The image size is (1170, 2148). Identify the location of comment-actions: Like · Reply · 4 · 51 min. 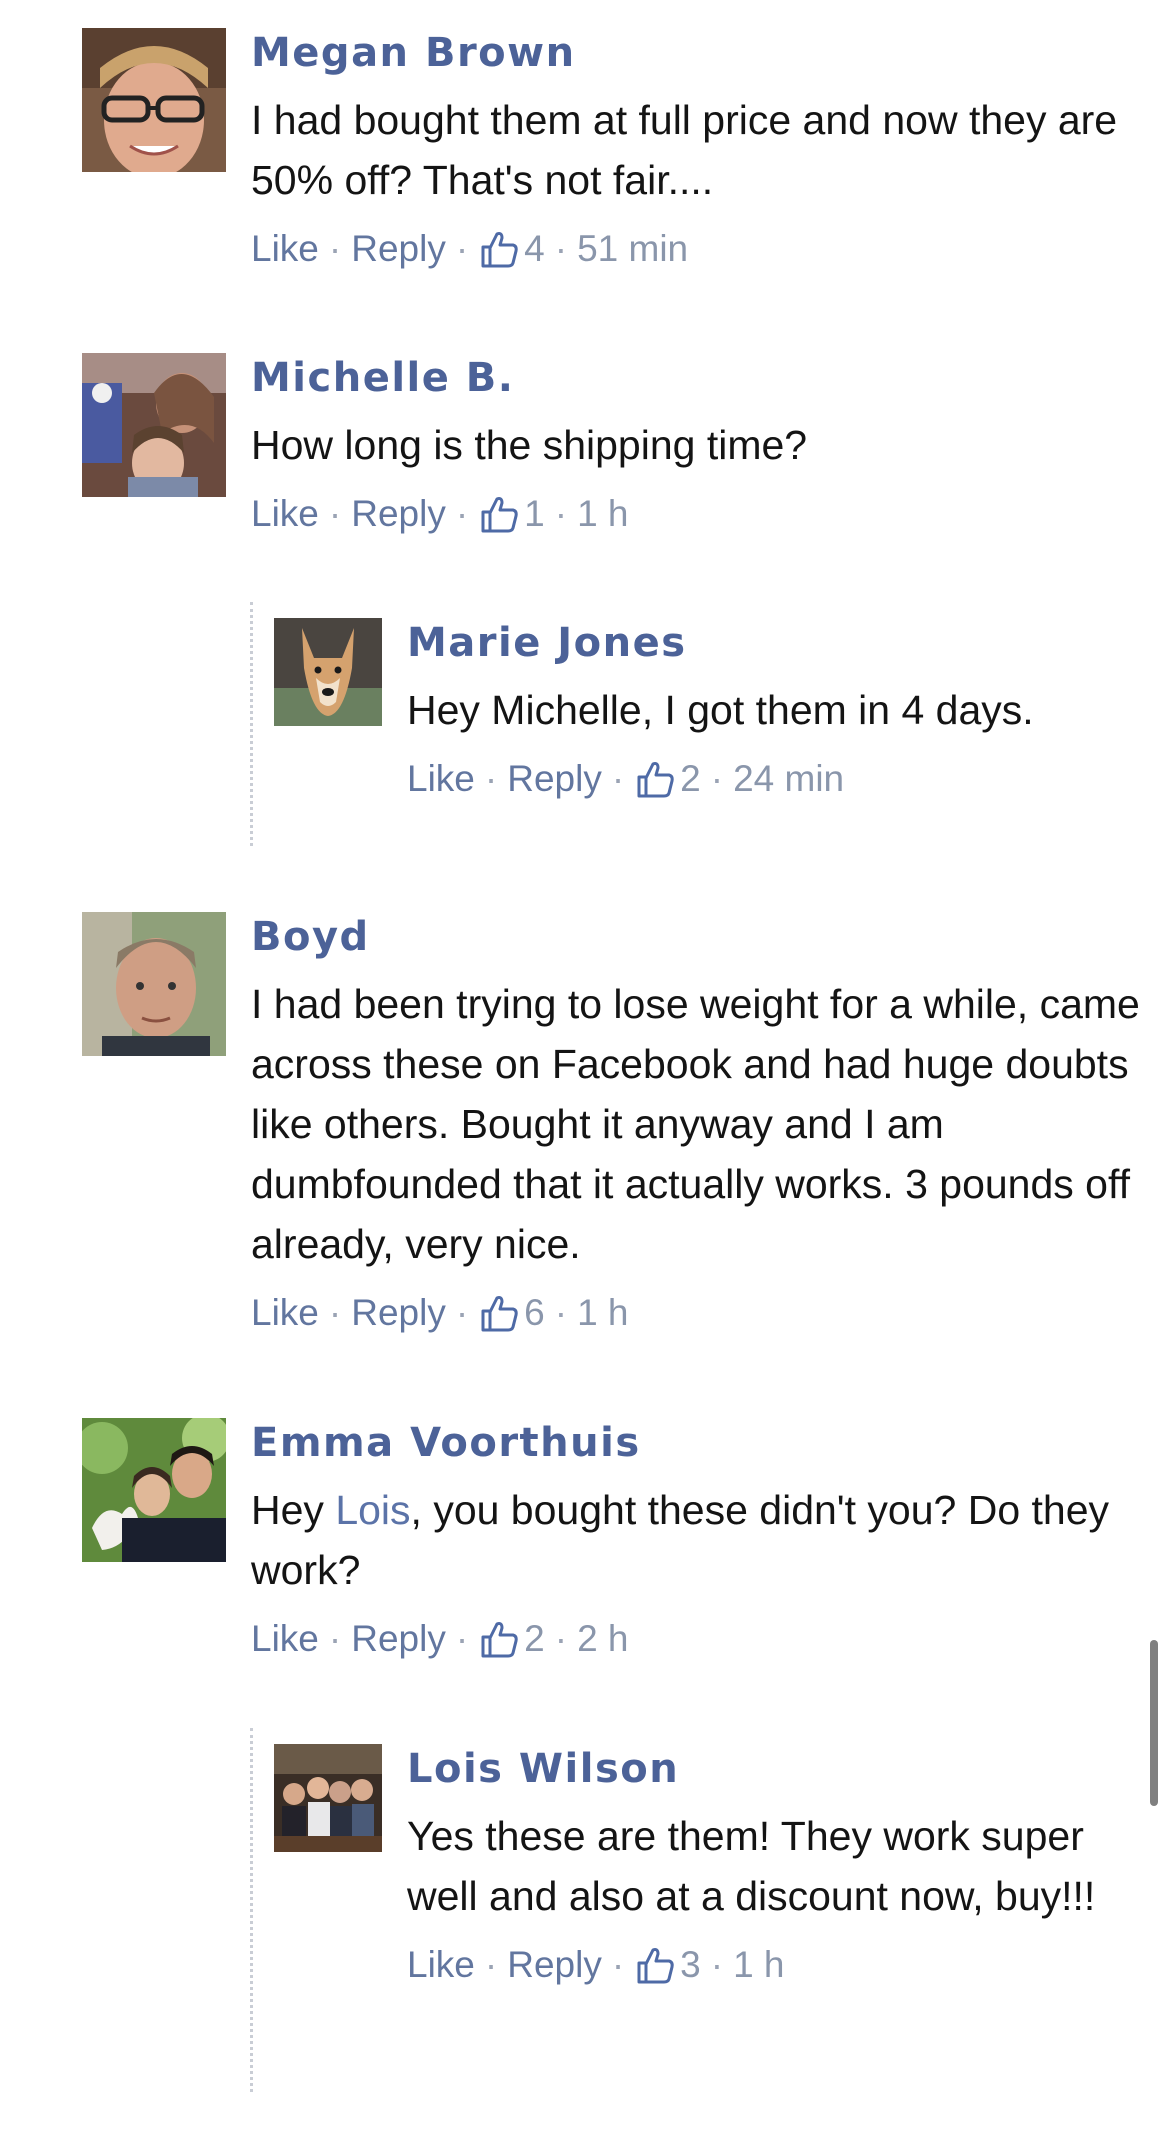
(686, 249).